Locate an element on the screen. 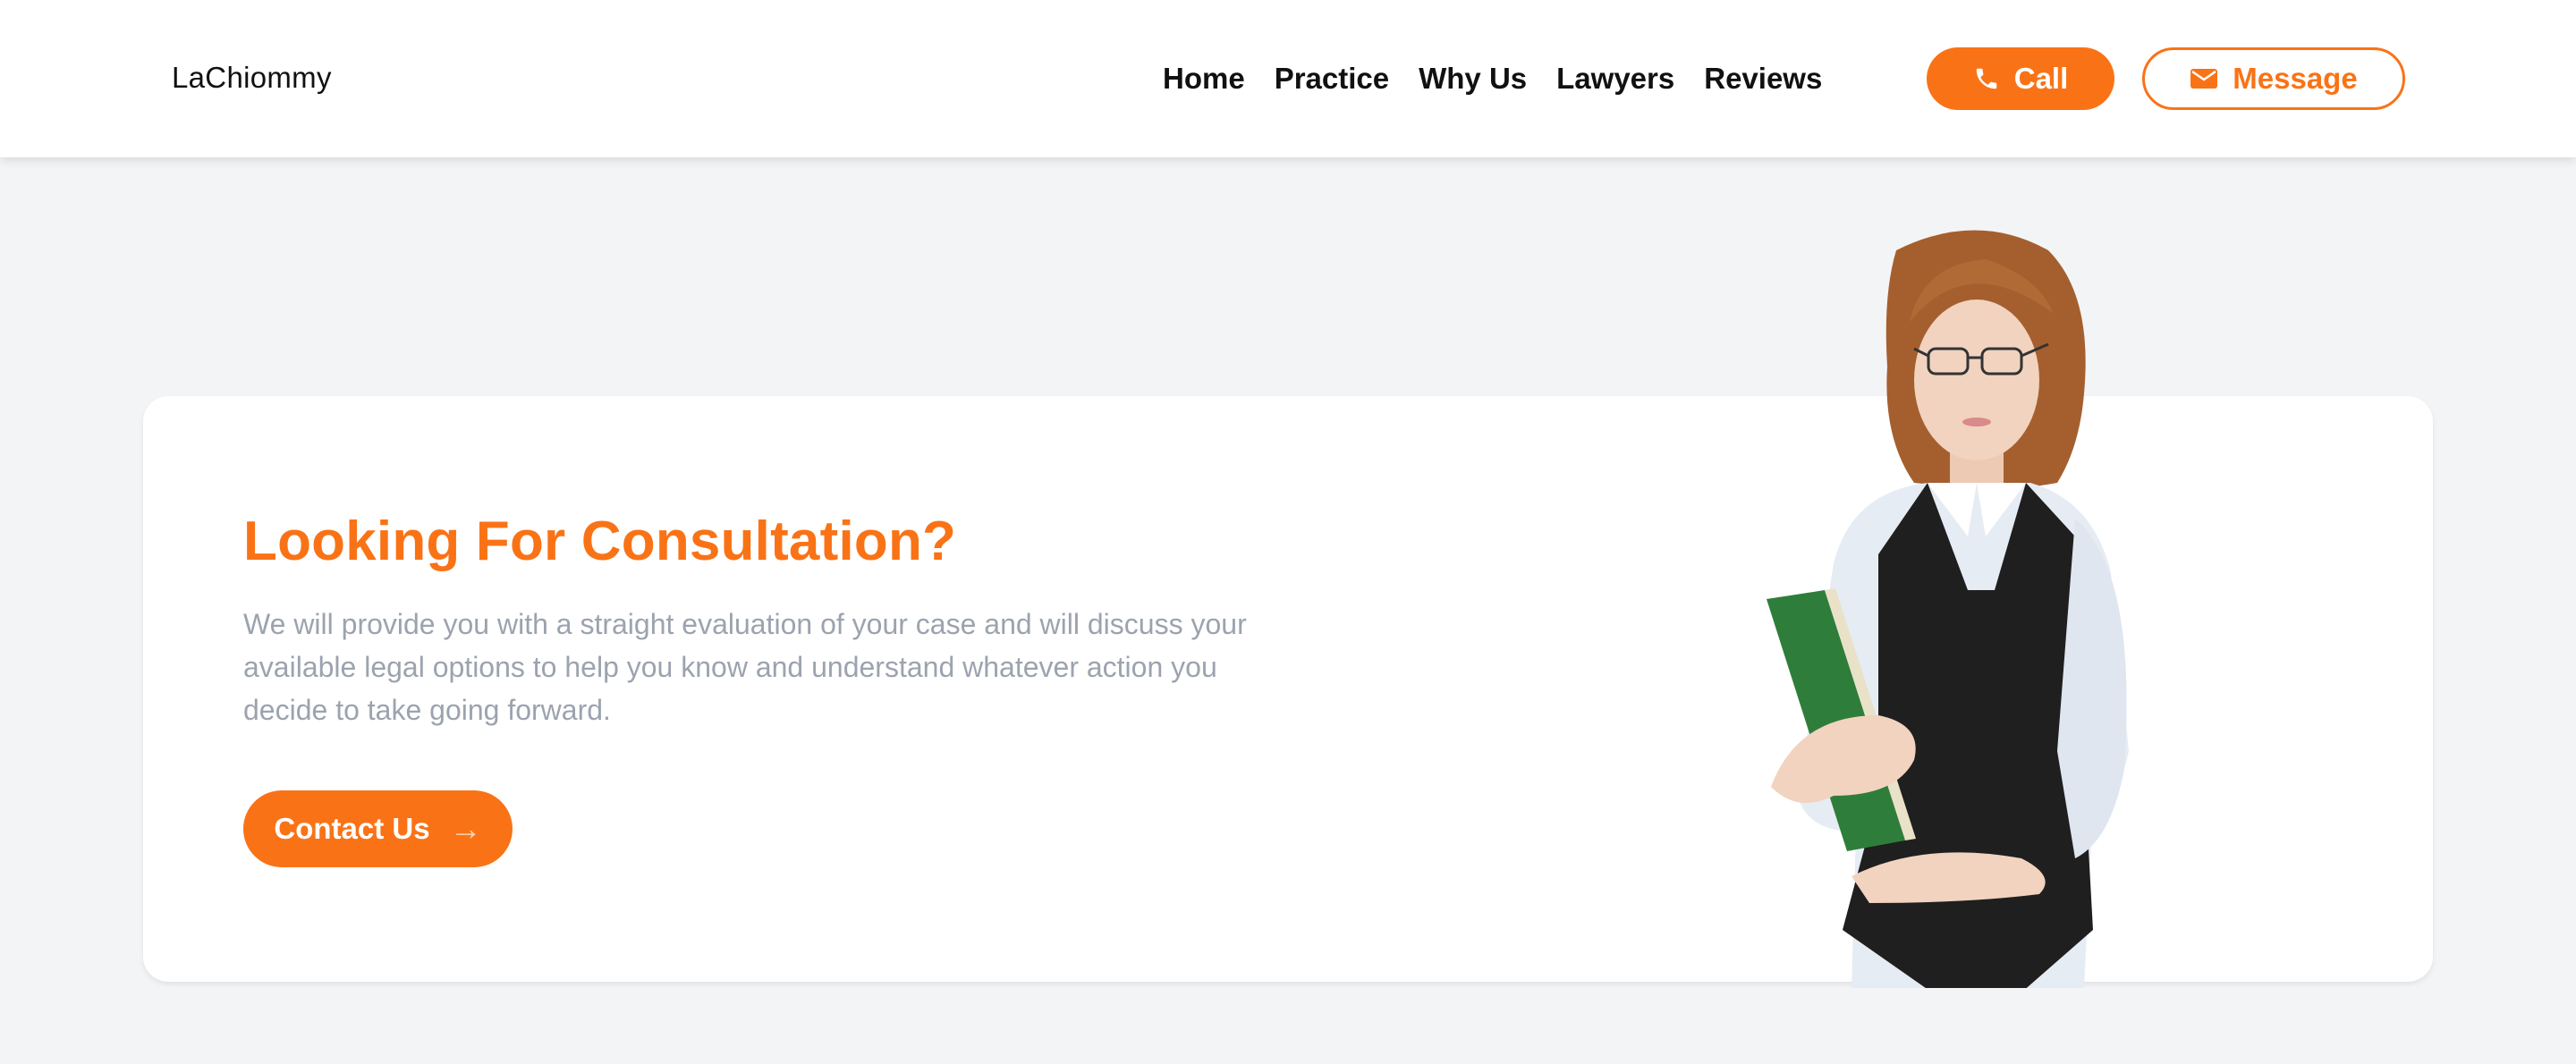 The width and height of the screenshot is (2576, 1064). main-nav: Home Practice Why Us Lawyers Reviews is located at coordinates (1507, 78).